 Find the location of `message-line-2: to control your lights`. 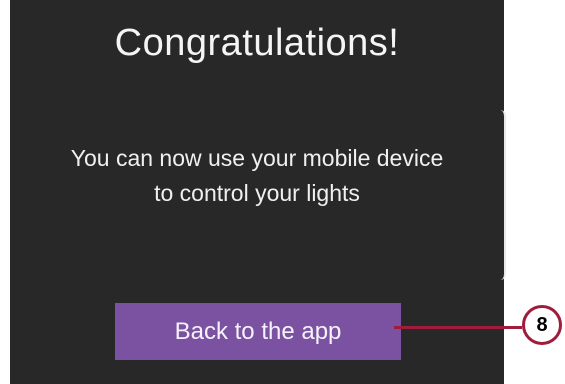

message-line-2: to control your lights is located at coordinates (257, 193).